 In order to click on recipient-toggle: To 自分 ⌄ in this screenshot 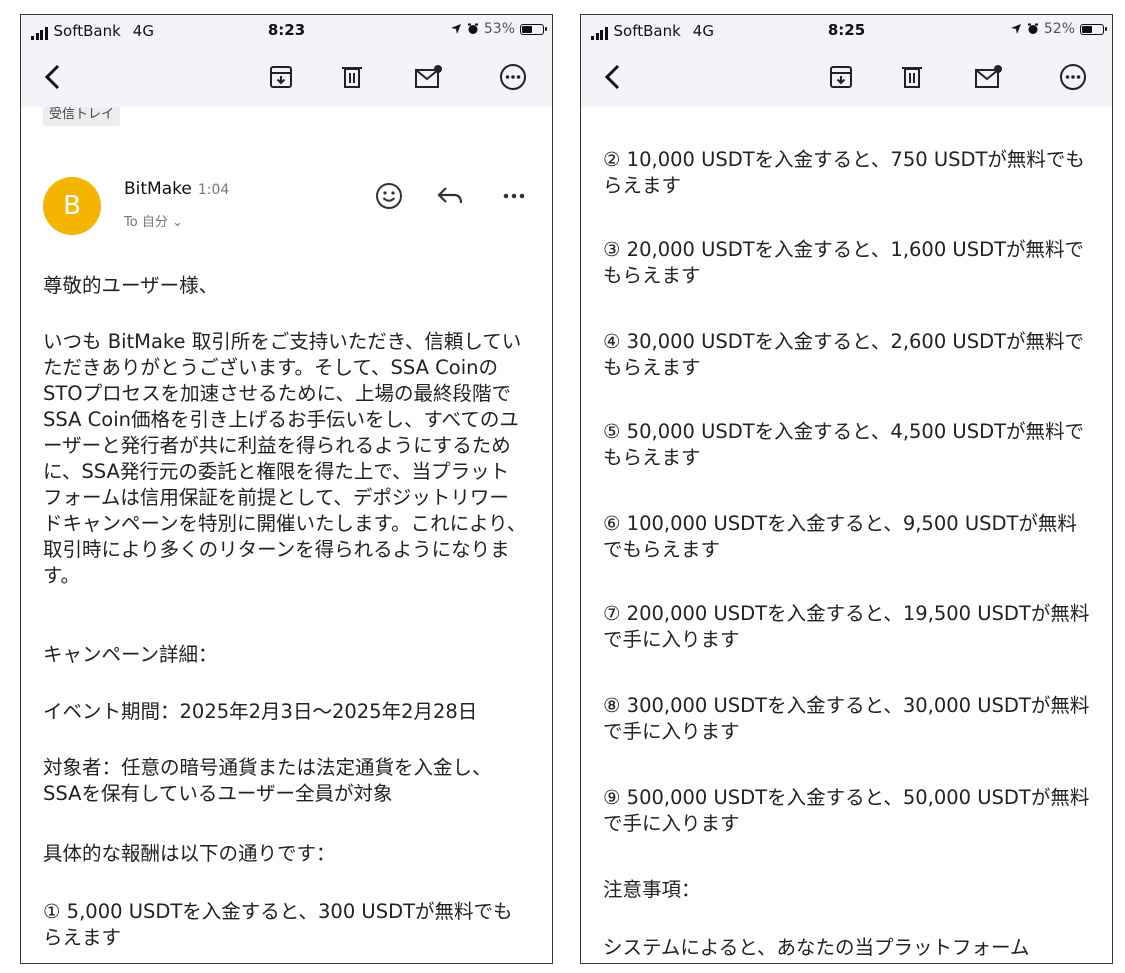, I will do `click(153, 220)`.